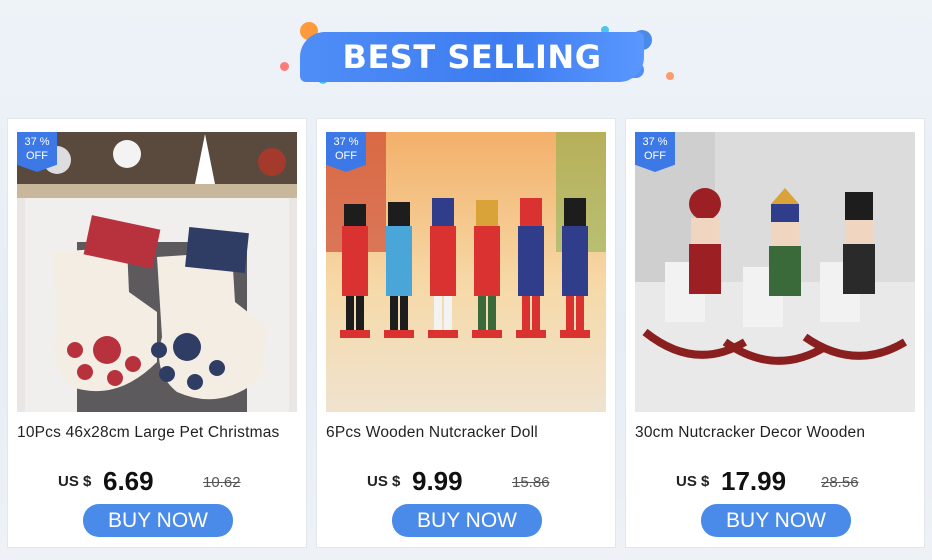  What do you see at coordinates (840, 482) in the screenshot?
I see `original-price: 28.56` at bounding box center [840, 482].